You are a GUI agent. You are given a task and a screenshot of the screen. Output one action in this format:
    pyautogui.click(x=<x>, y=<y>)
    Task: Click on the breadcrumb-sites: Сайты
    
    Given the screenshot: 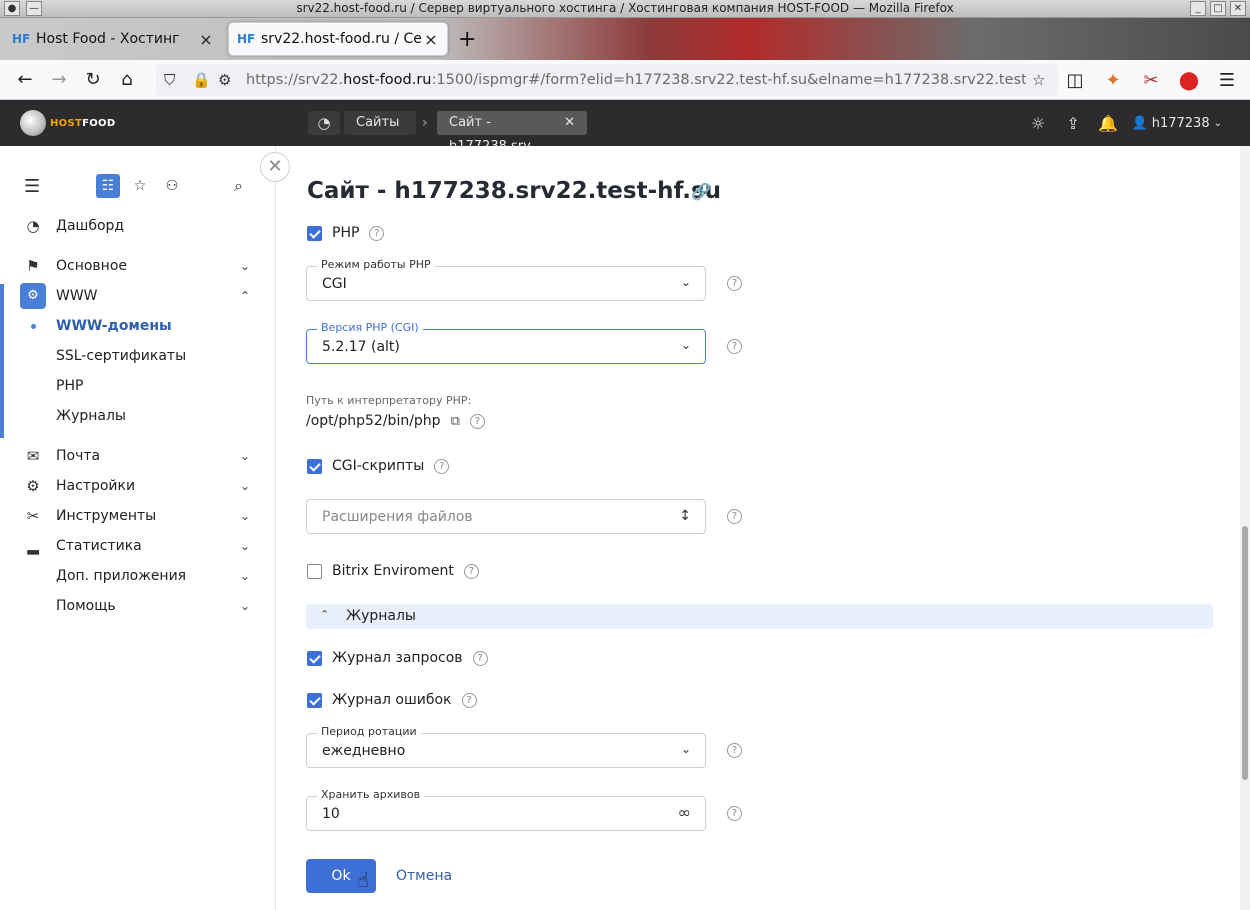 What is the action you would take?
    pyautogui.click(x=380, y=123)
    